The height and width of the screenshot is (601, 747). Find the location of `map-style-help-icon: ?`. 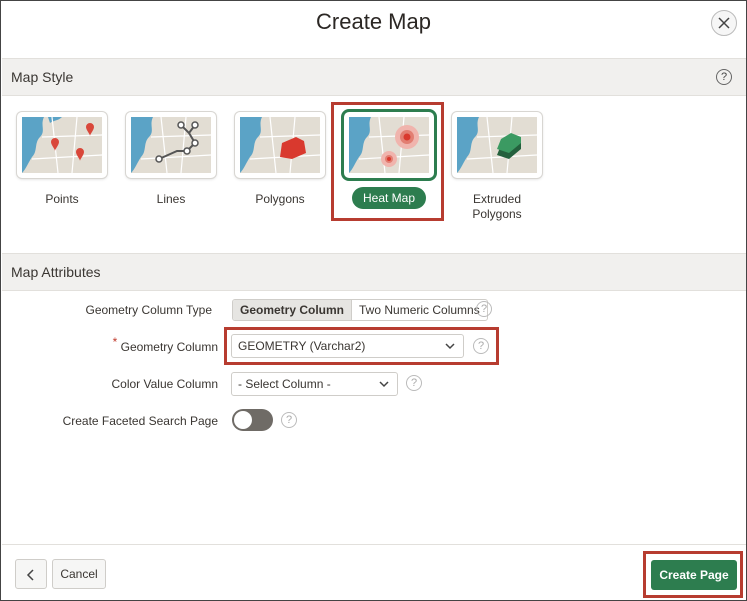

map-style-help-icon: ? is located at coordinates (724, 77).